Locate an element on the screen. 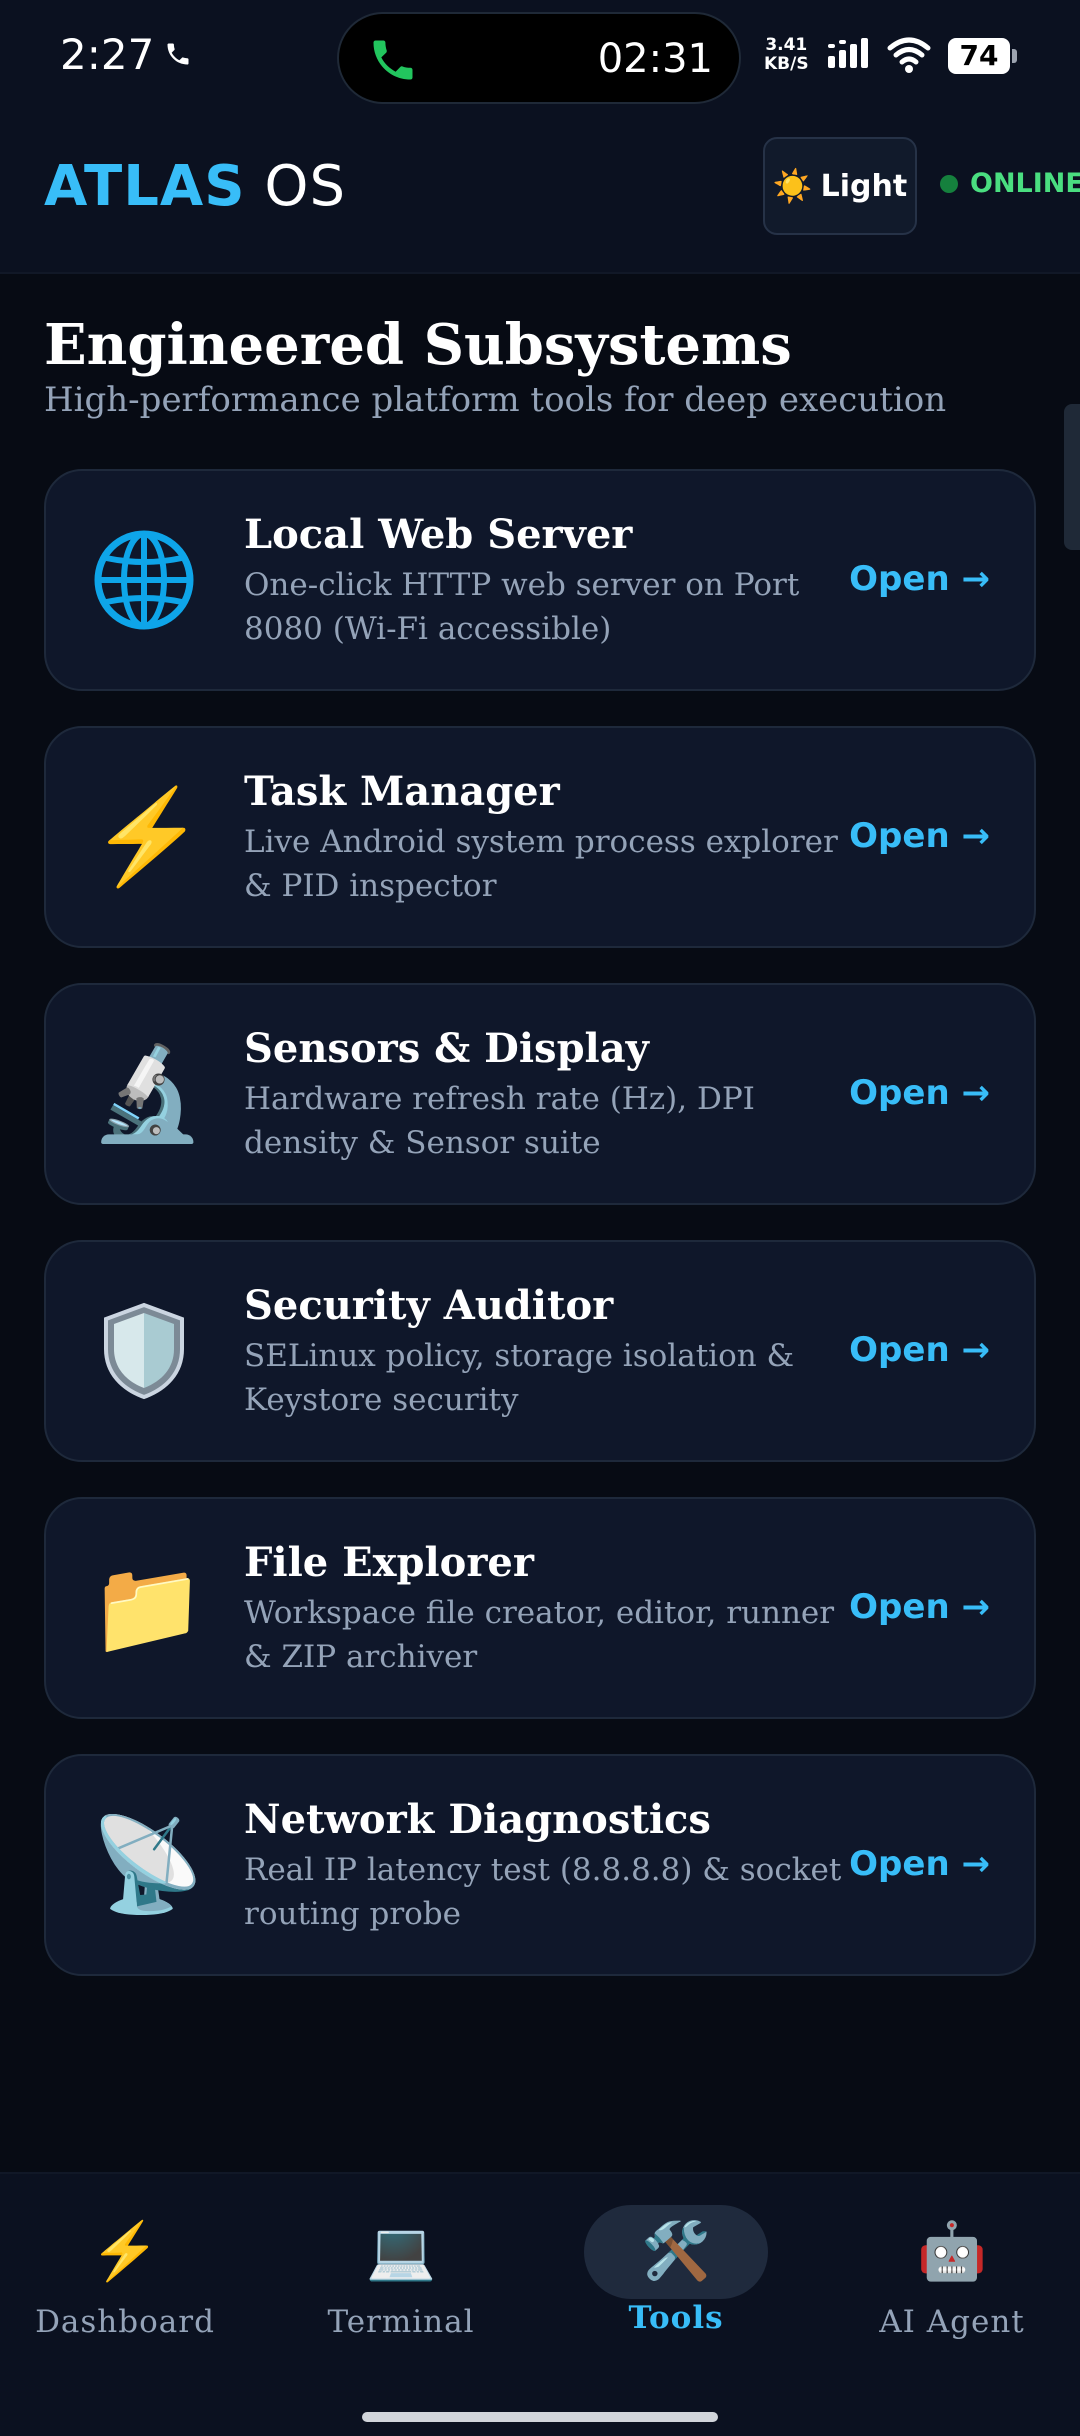 Image resolution: width=1080 pixels, height=2436 pixels. network-speed-value: 3.41 is located at coordinates (786, 45).